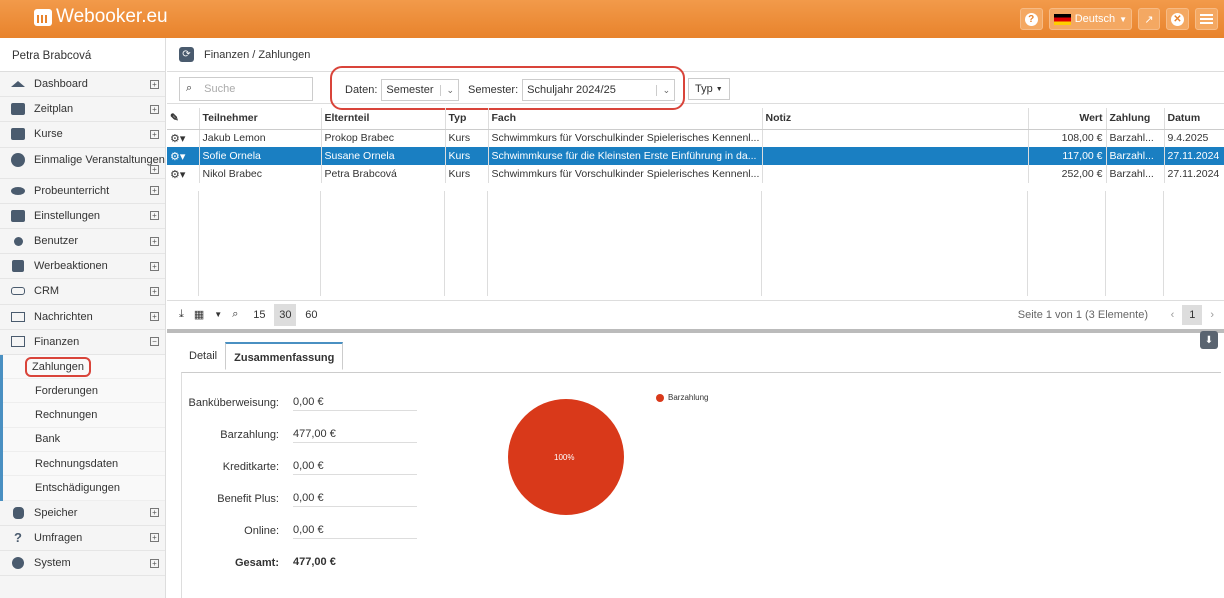 The width and height of the screenshot is (1224, 598). Describe the element at coordinates (82, 513) in the screenshot. I see `sidebar-item-speicher: Speicher +` at that location.